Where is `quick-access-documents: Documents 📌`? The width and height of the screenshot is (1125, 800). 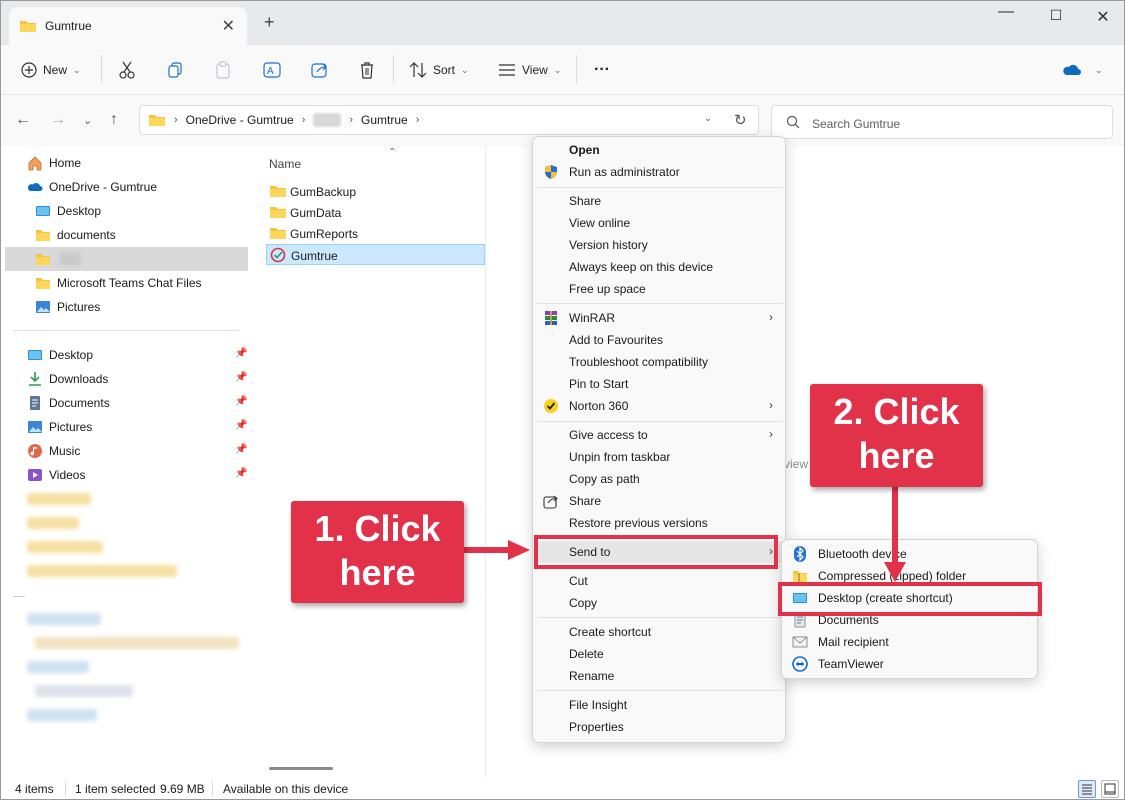
quick-access-documents: Documents 📌 is located at coordinates (126, 403).